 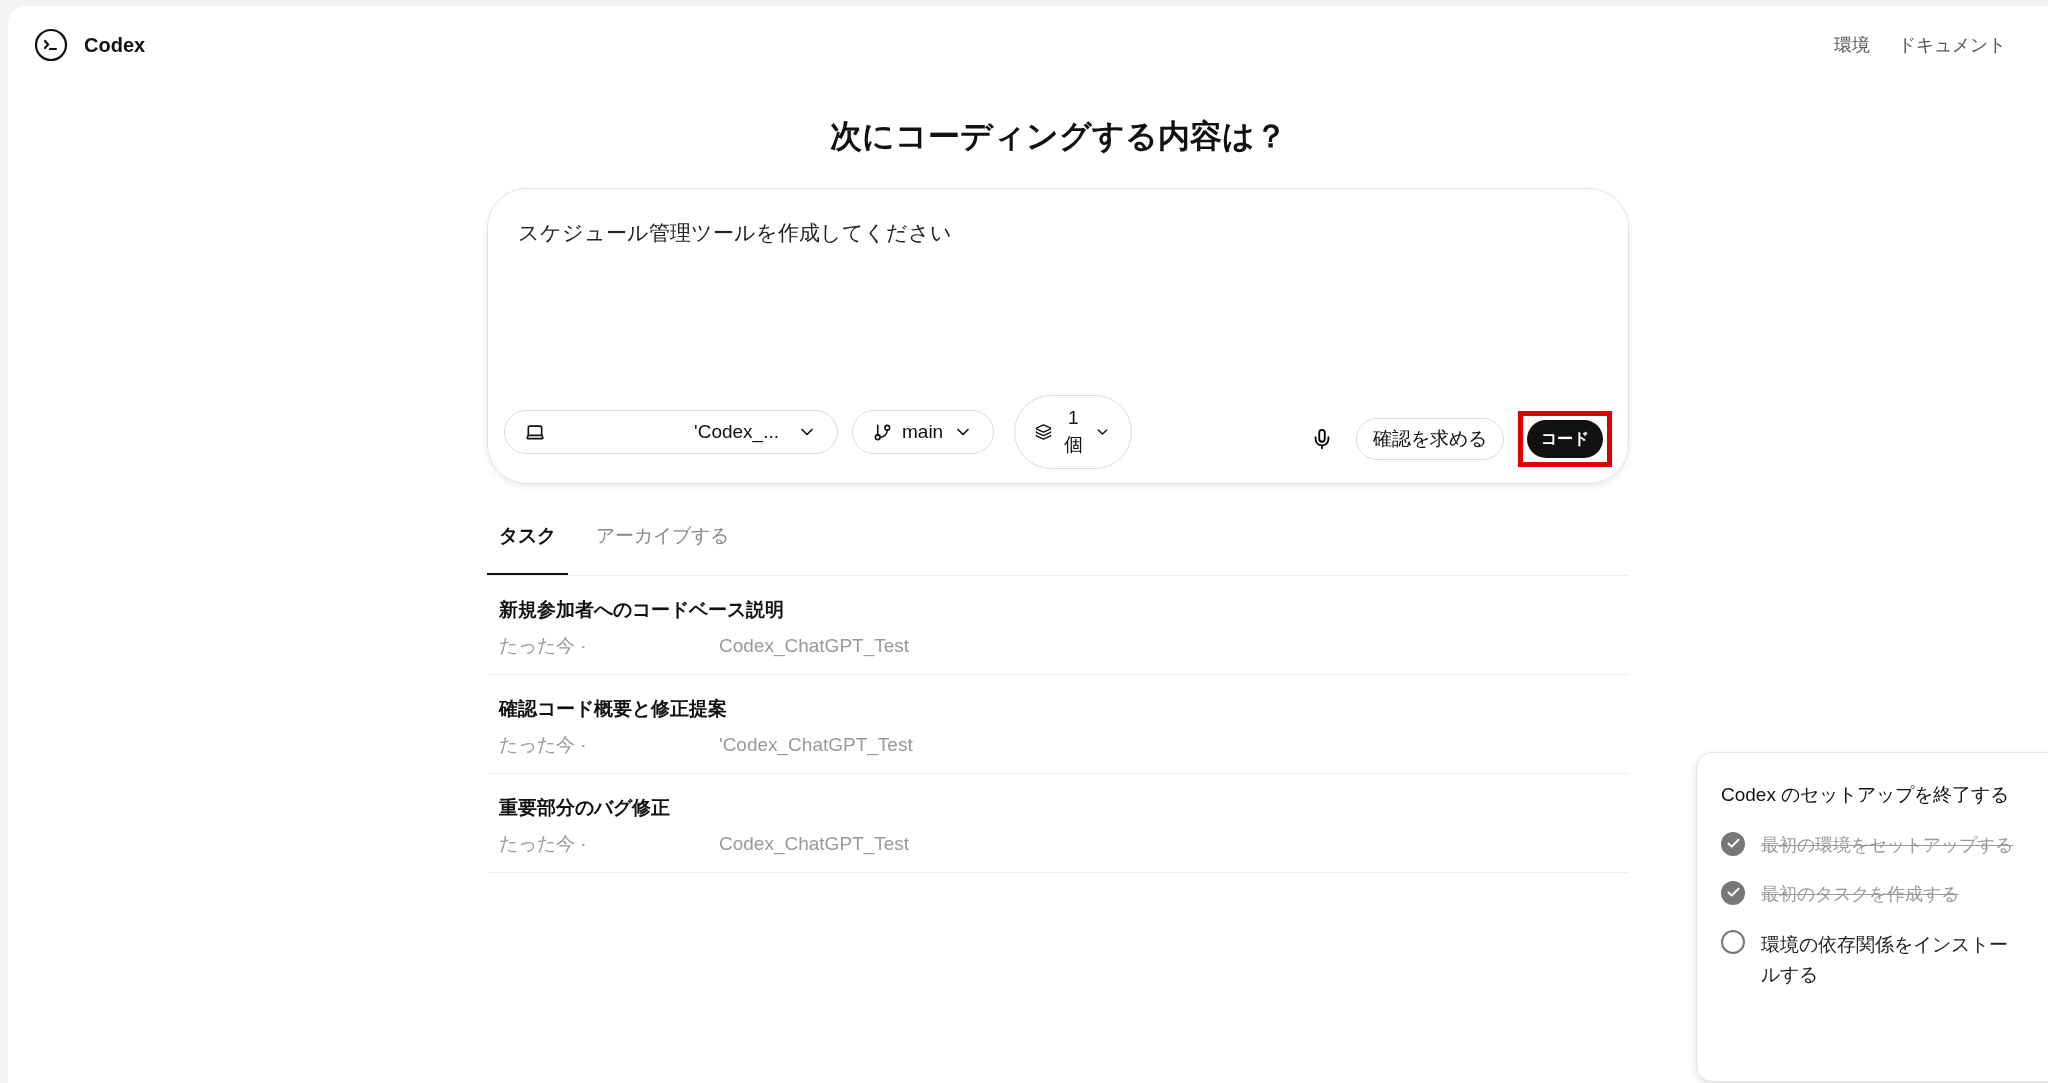 I want to click on setup-item-label: 環境の依存関係をインストールする, so click(x=1885, y=959).